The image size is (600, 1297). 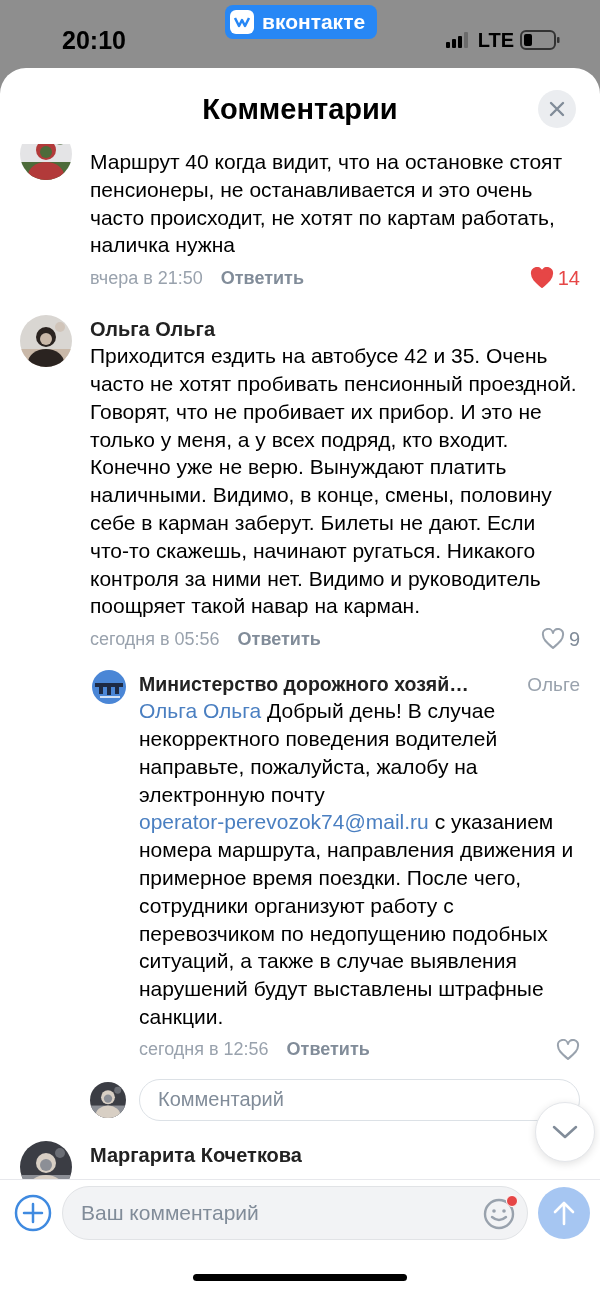 I want to click on like-count: 14, so click(x=568, y=278).